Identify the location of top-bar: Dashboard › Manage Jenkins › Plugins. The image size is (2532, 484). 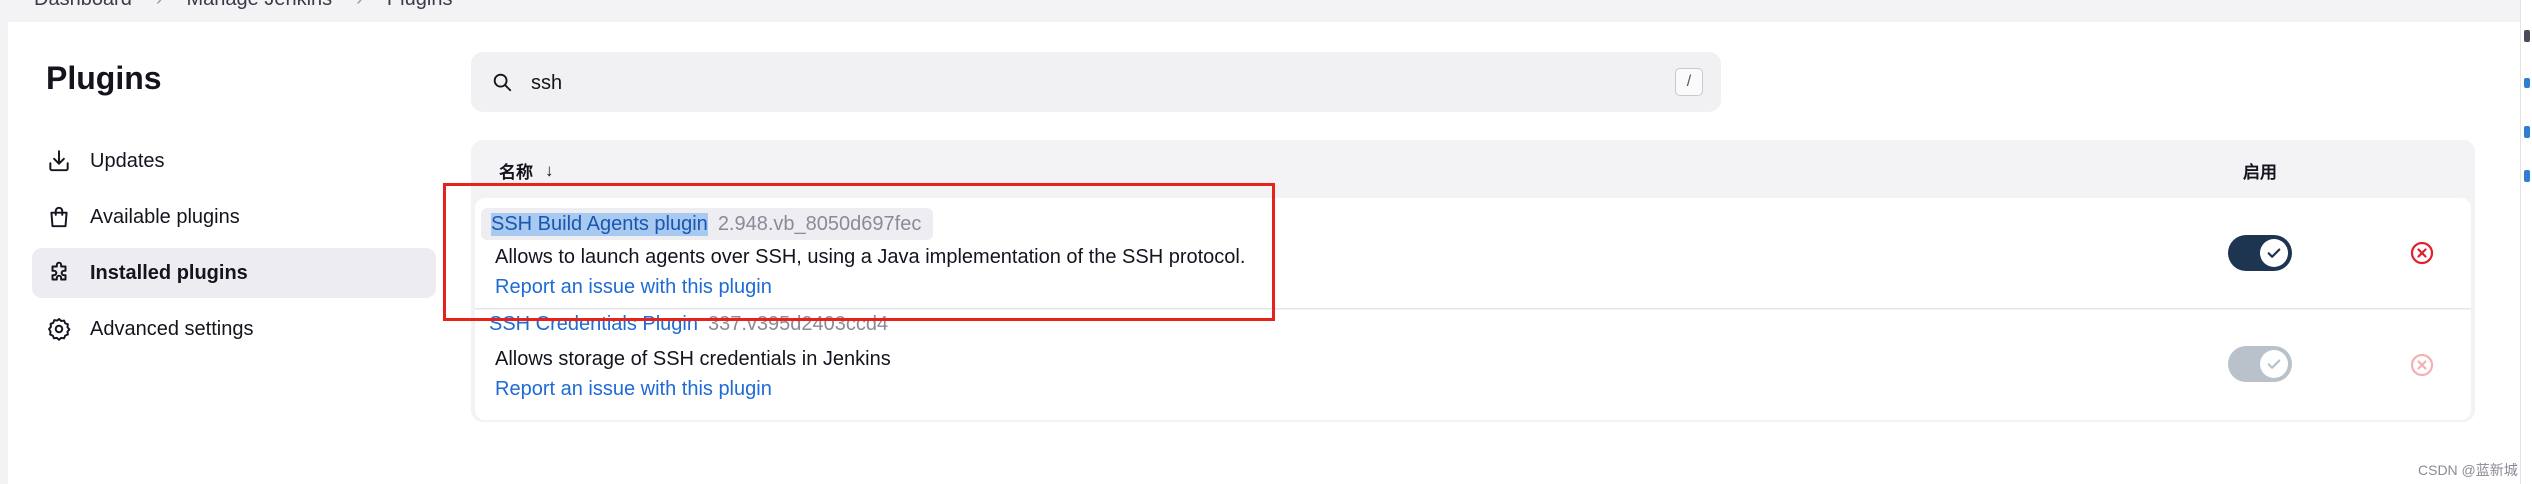
(1260, 11).